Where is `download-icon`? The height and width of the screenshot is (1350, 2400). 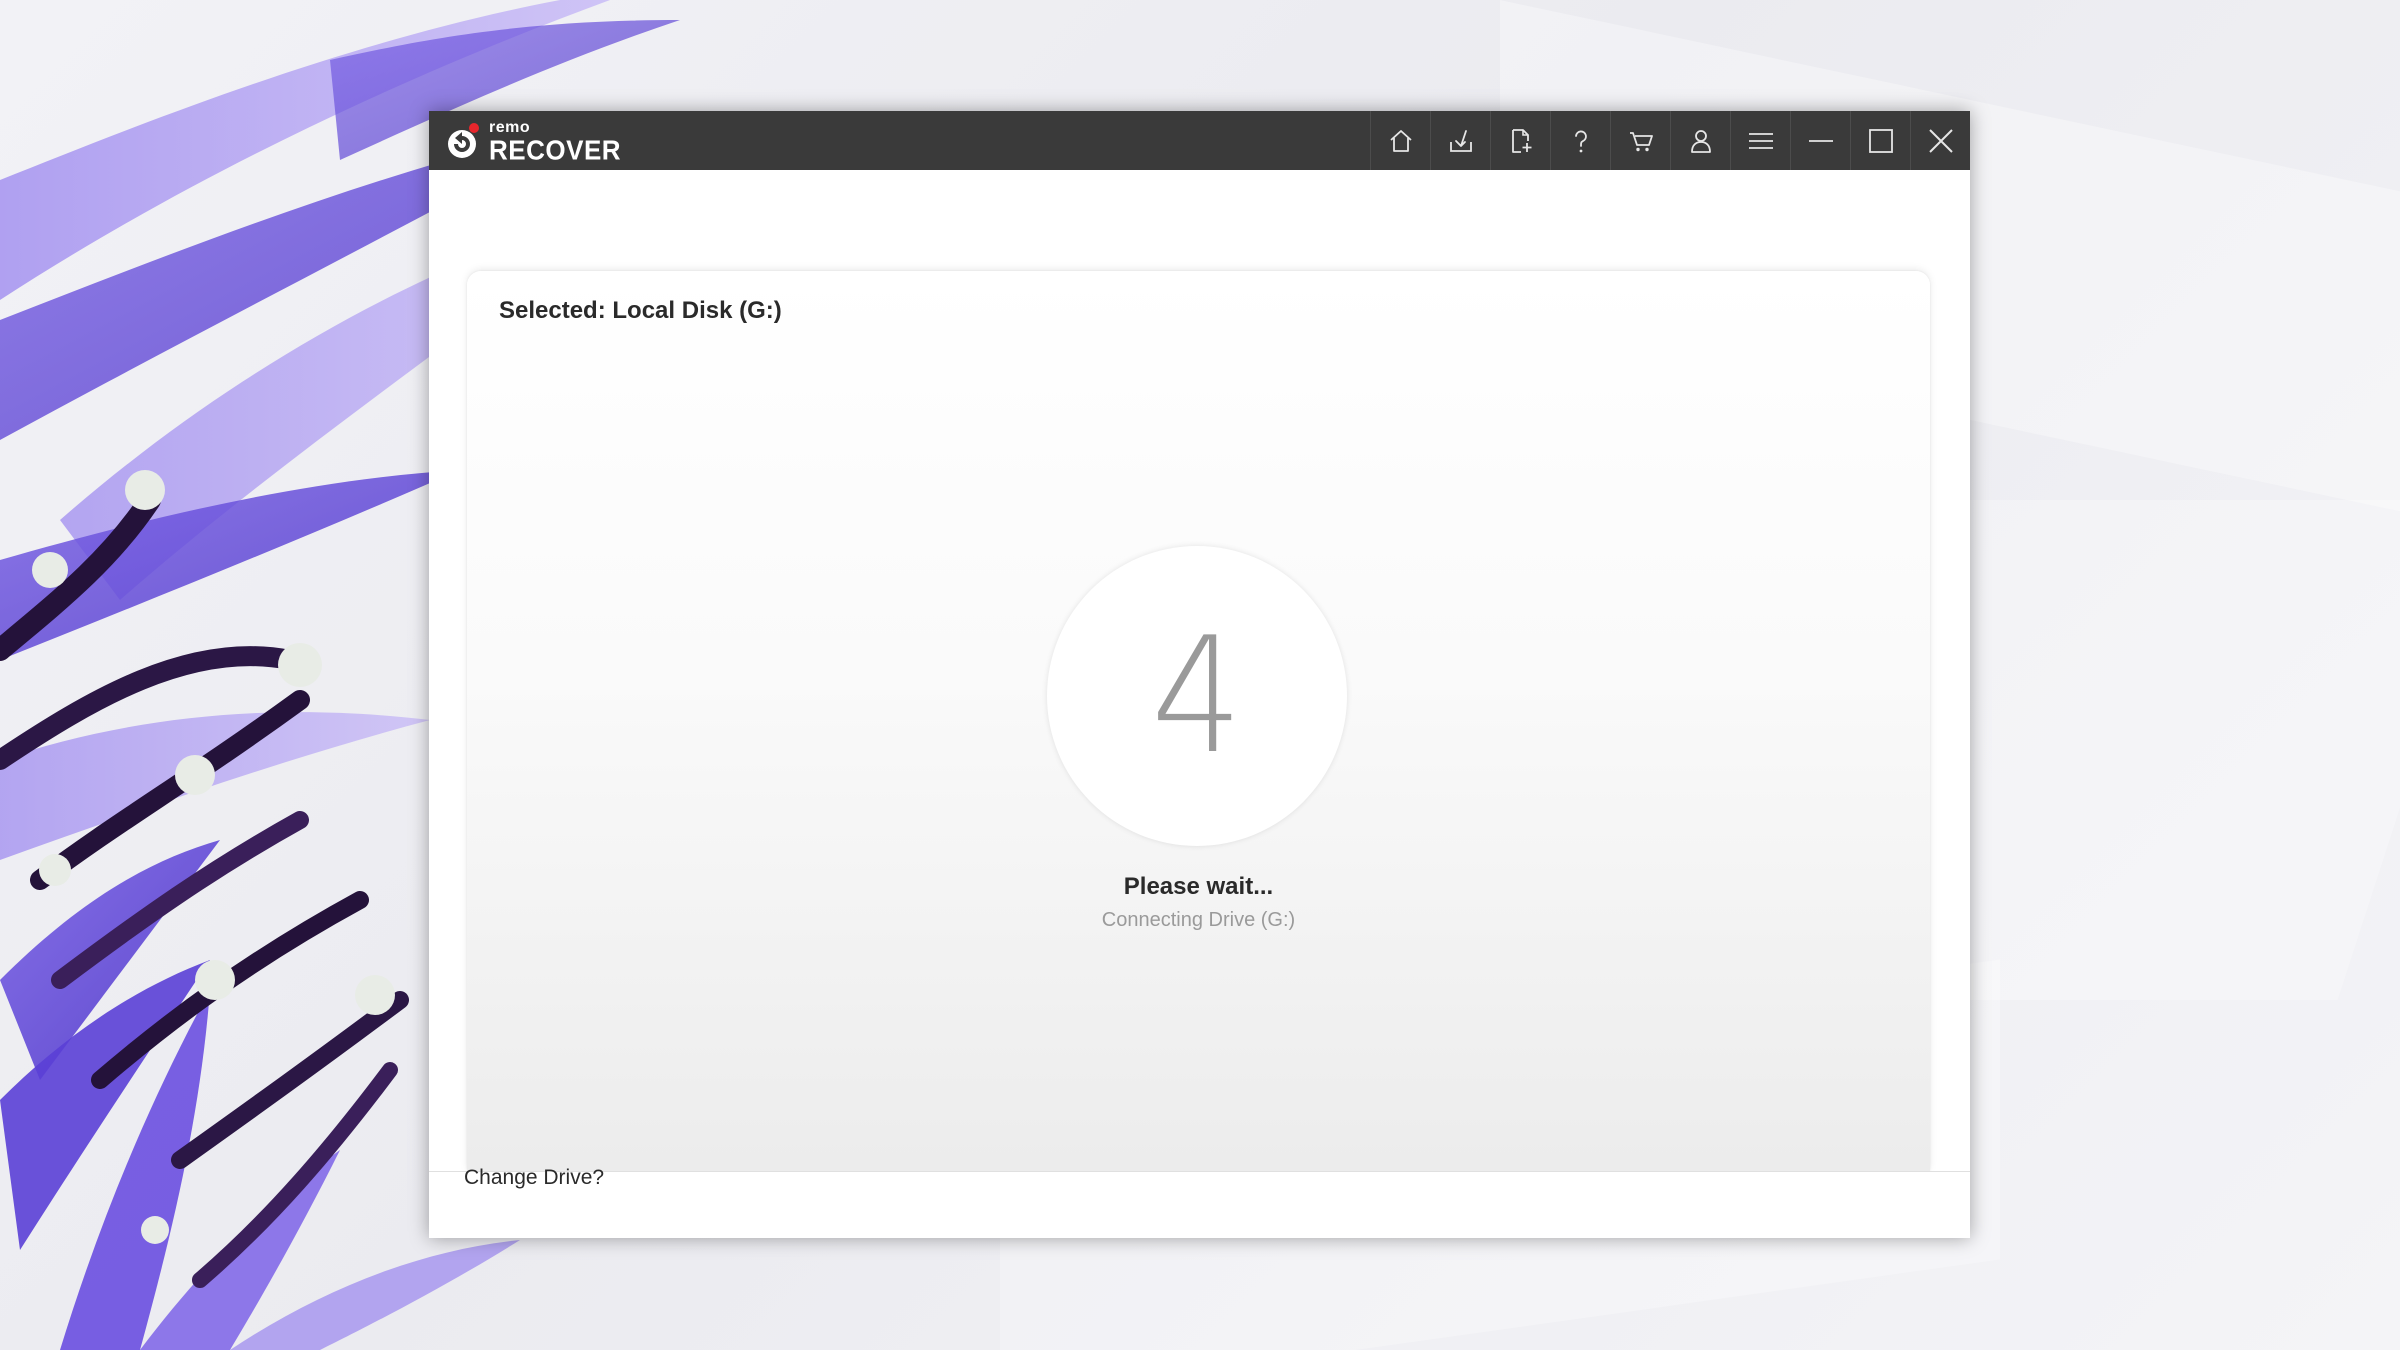
download-icon is located at coordinates (1460, 140).